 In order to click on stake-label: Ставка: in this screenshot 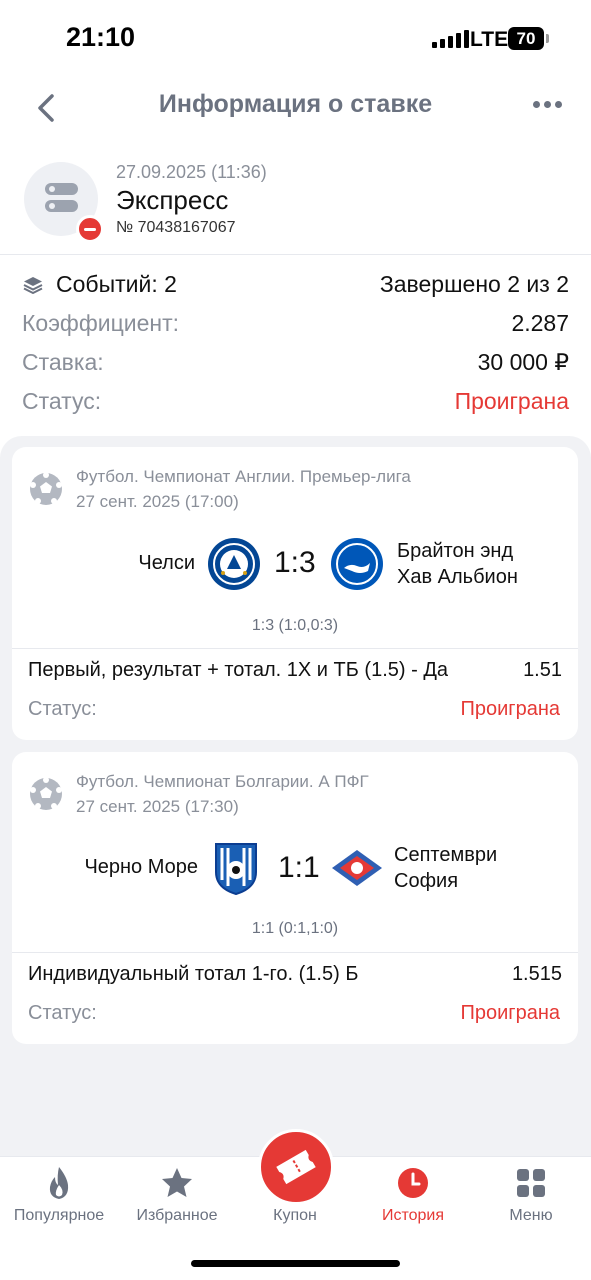, I will do `click(63, 362)`.